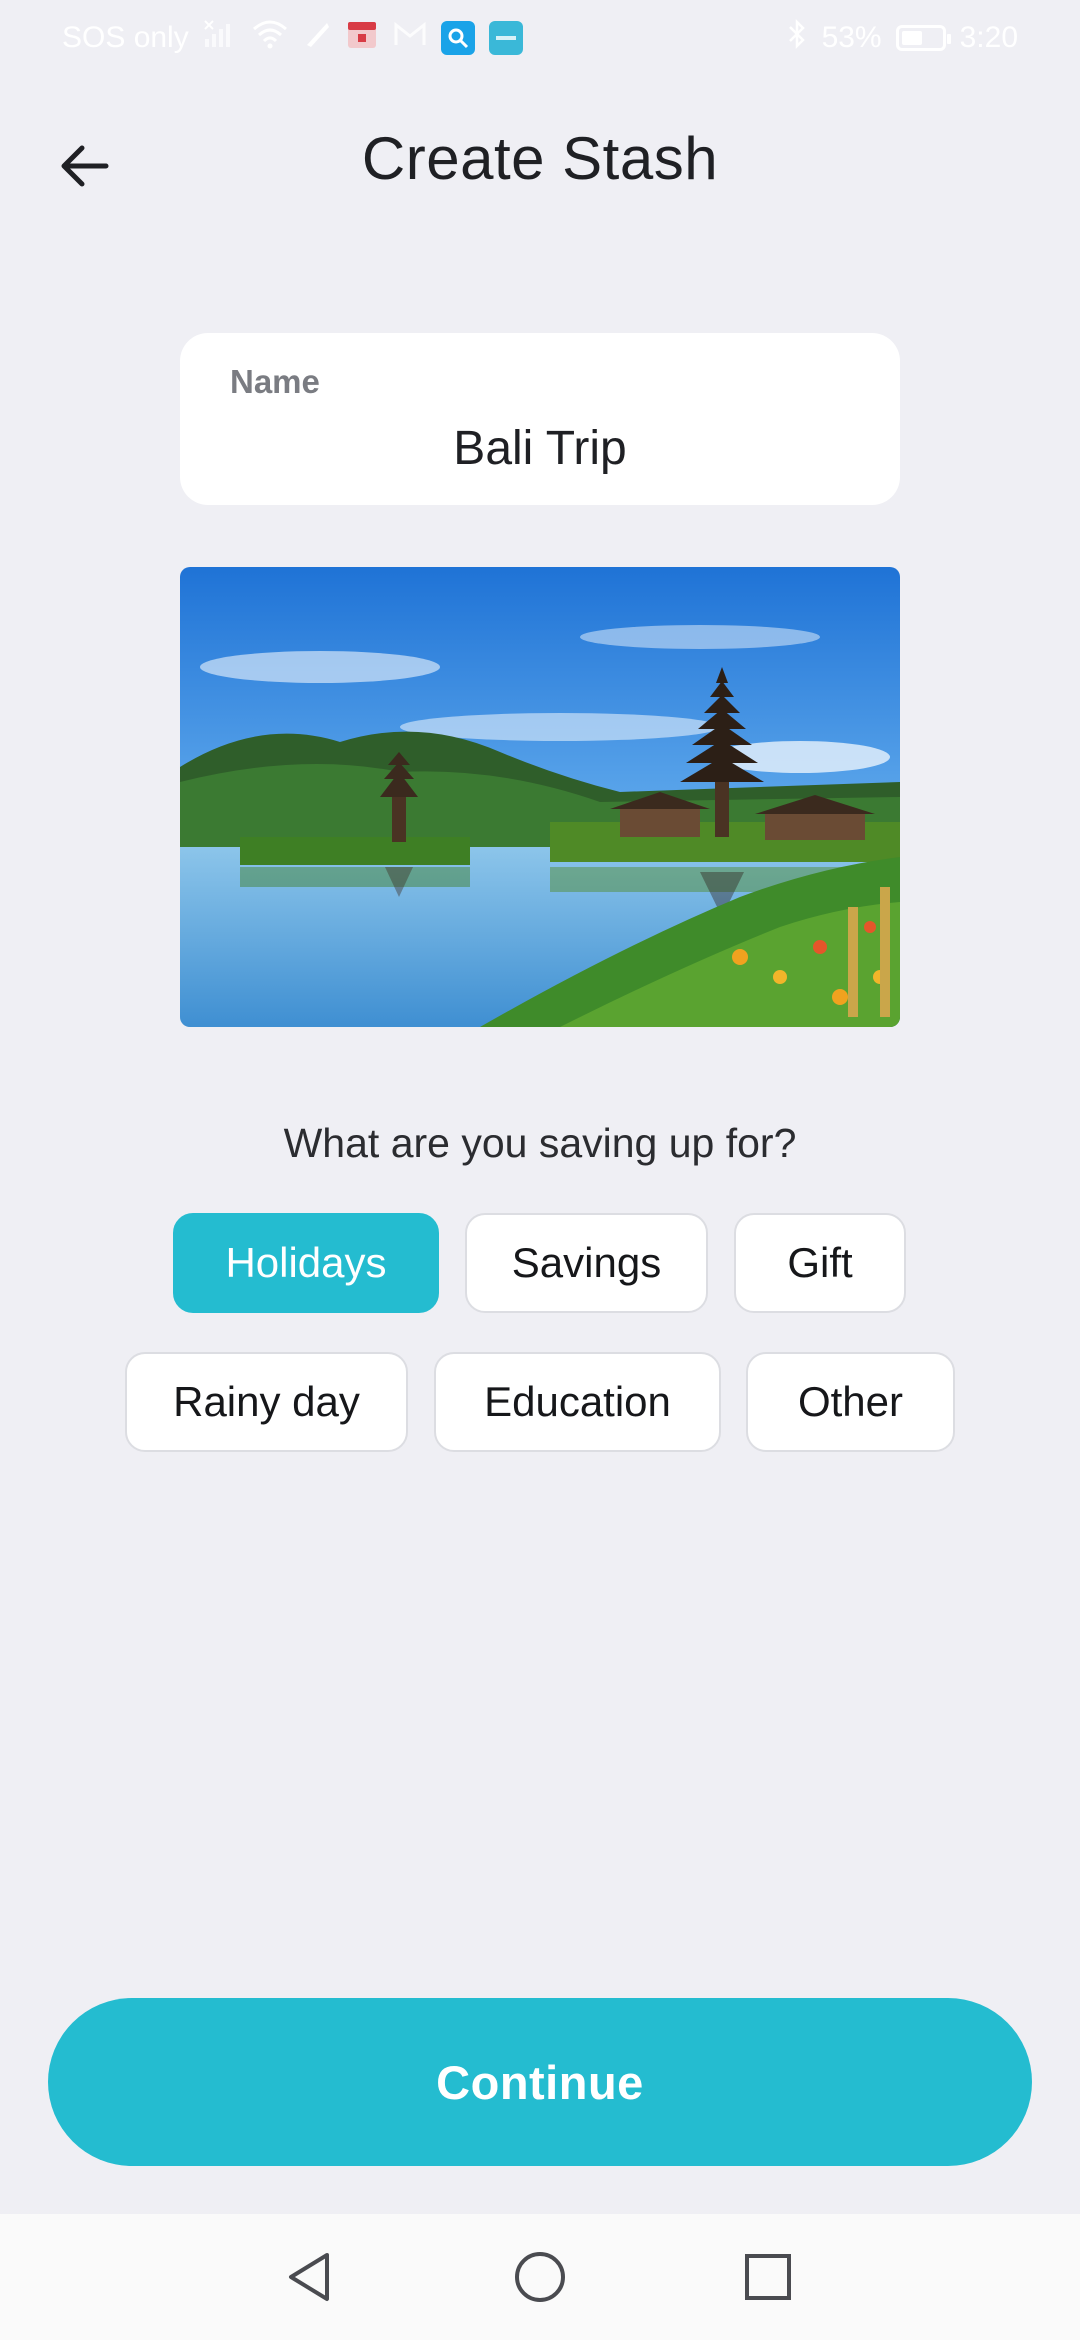 This screenshot has height=2340, width=1080. What do you see at coordinates (540, 1143) in the screenshot?
I see `category-question: What are you saving up for?` at bounding box center [540, 1143].